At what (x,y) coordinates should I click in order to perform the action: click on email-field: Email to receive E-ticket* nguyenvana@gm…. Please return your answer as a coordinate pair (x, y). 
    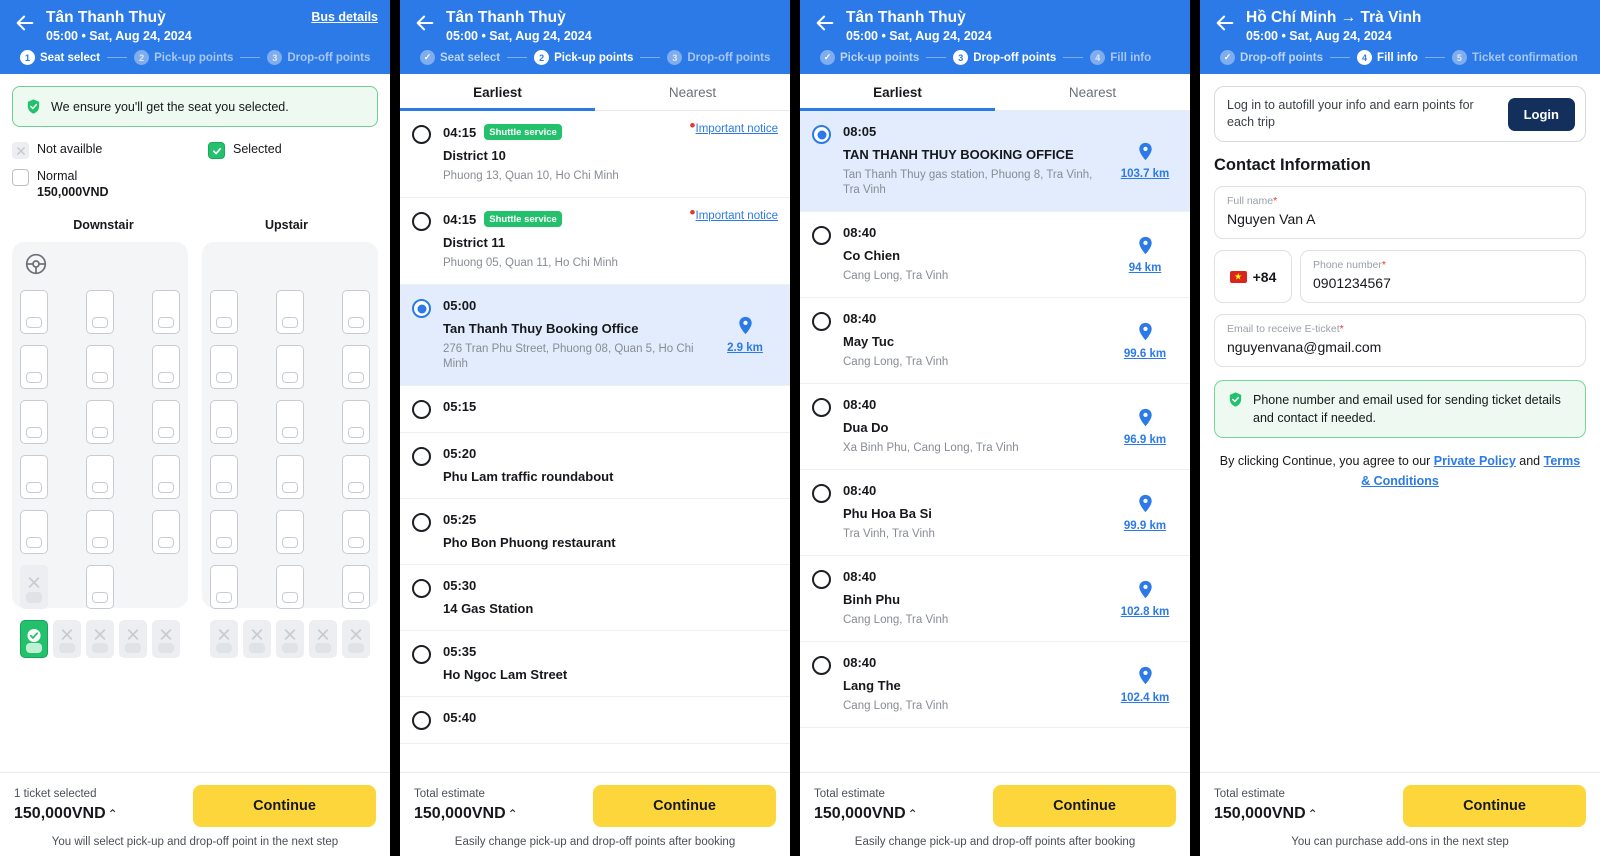
    Looking at the image, I should click on (1400, 340).